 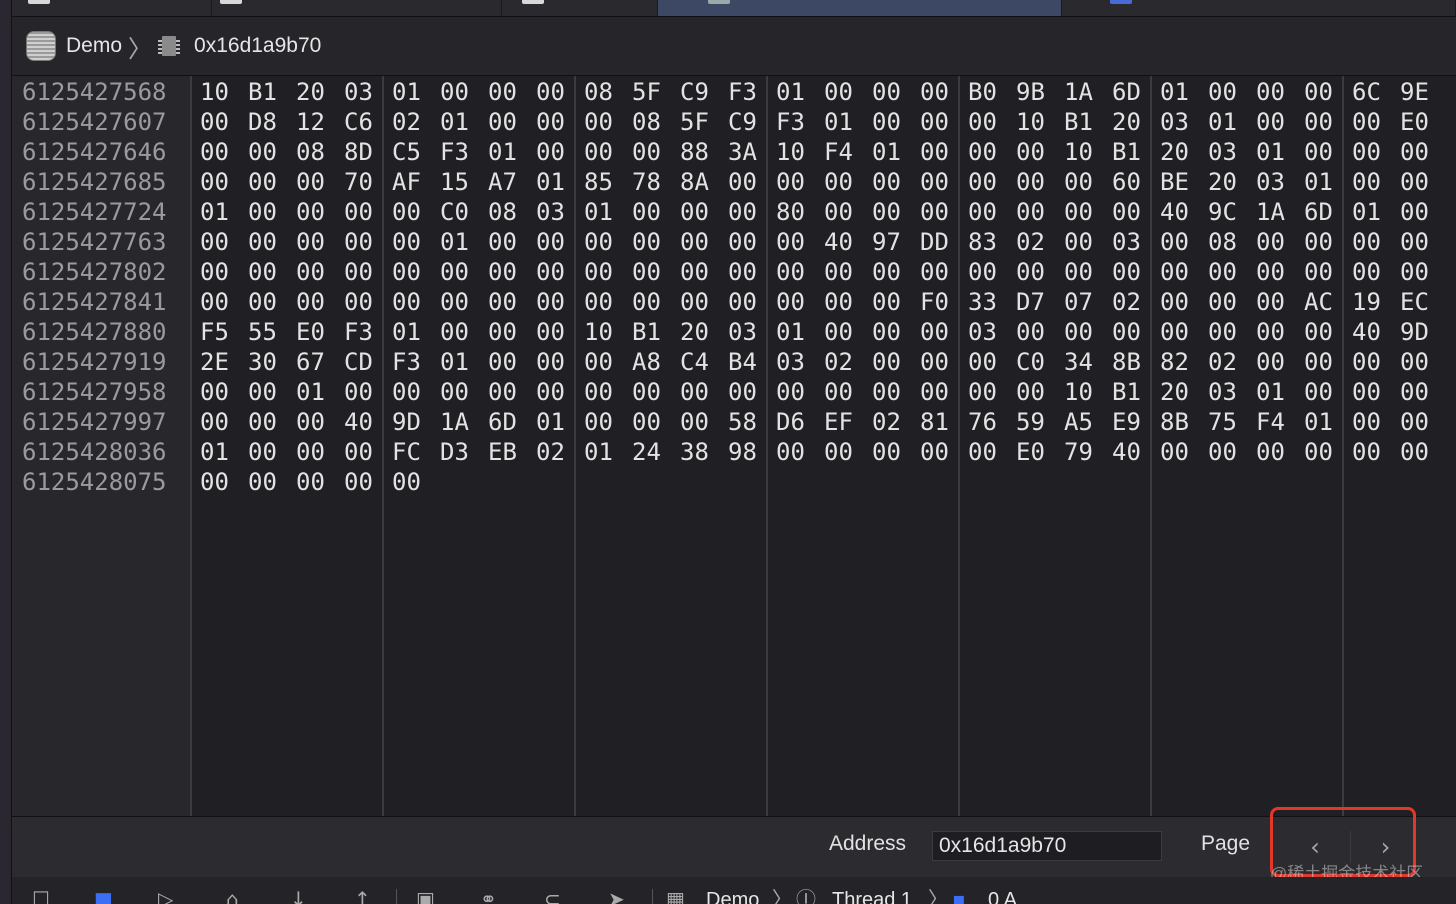 What do you see at coordinates (646, 182) in the screenshot?
I see `byte-cell: 78` at bounding box center [646, 182].